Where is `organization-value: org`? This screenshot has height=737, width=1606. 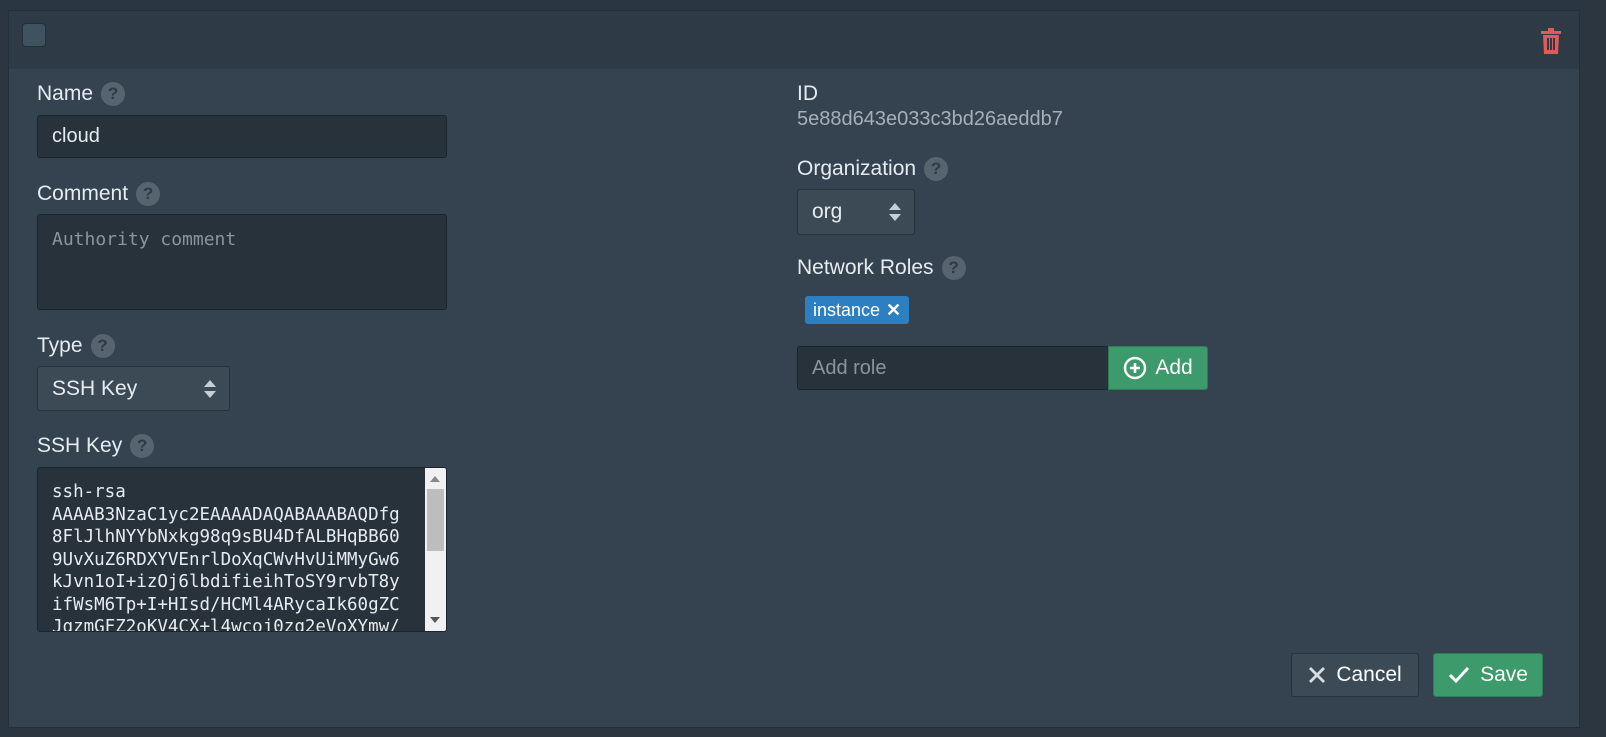
organization-value: org is located at coordinates (827, 211).